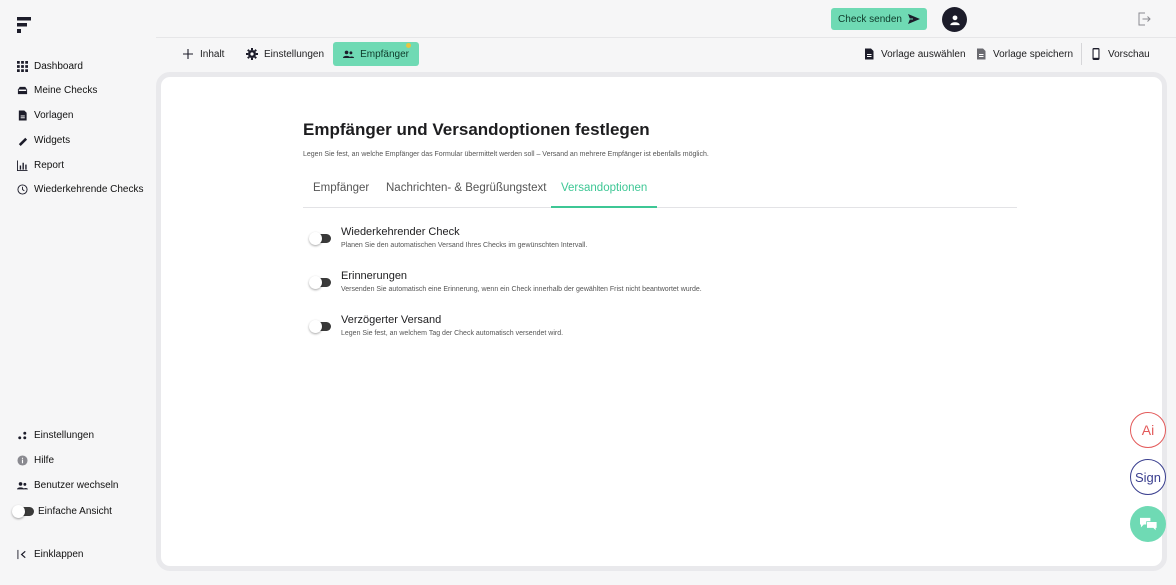  I want to click on sidebar-item-hilfe: Hilfe, so click(35, 460).